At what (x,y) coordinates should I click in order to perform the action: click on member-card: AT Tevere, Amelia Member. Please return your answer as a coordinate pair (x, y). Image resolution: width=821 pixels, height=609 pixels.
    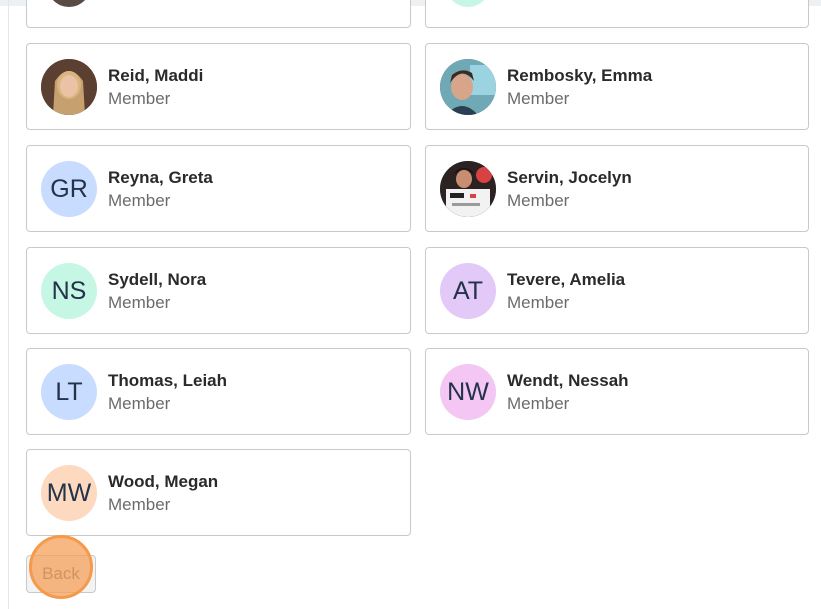
    Looking at the image, I should click on (617, 290).